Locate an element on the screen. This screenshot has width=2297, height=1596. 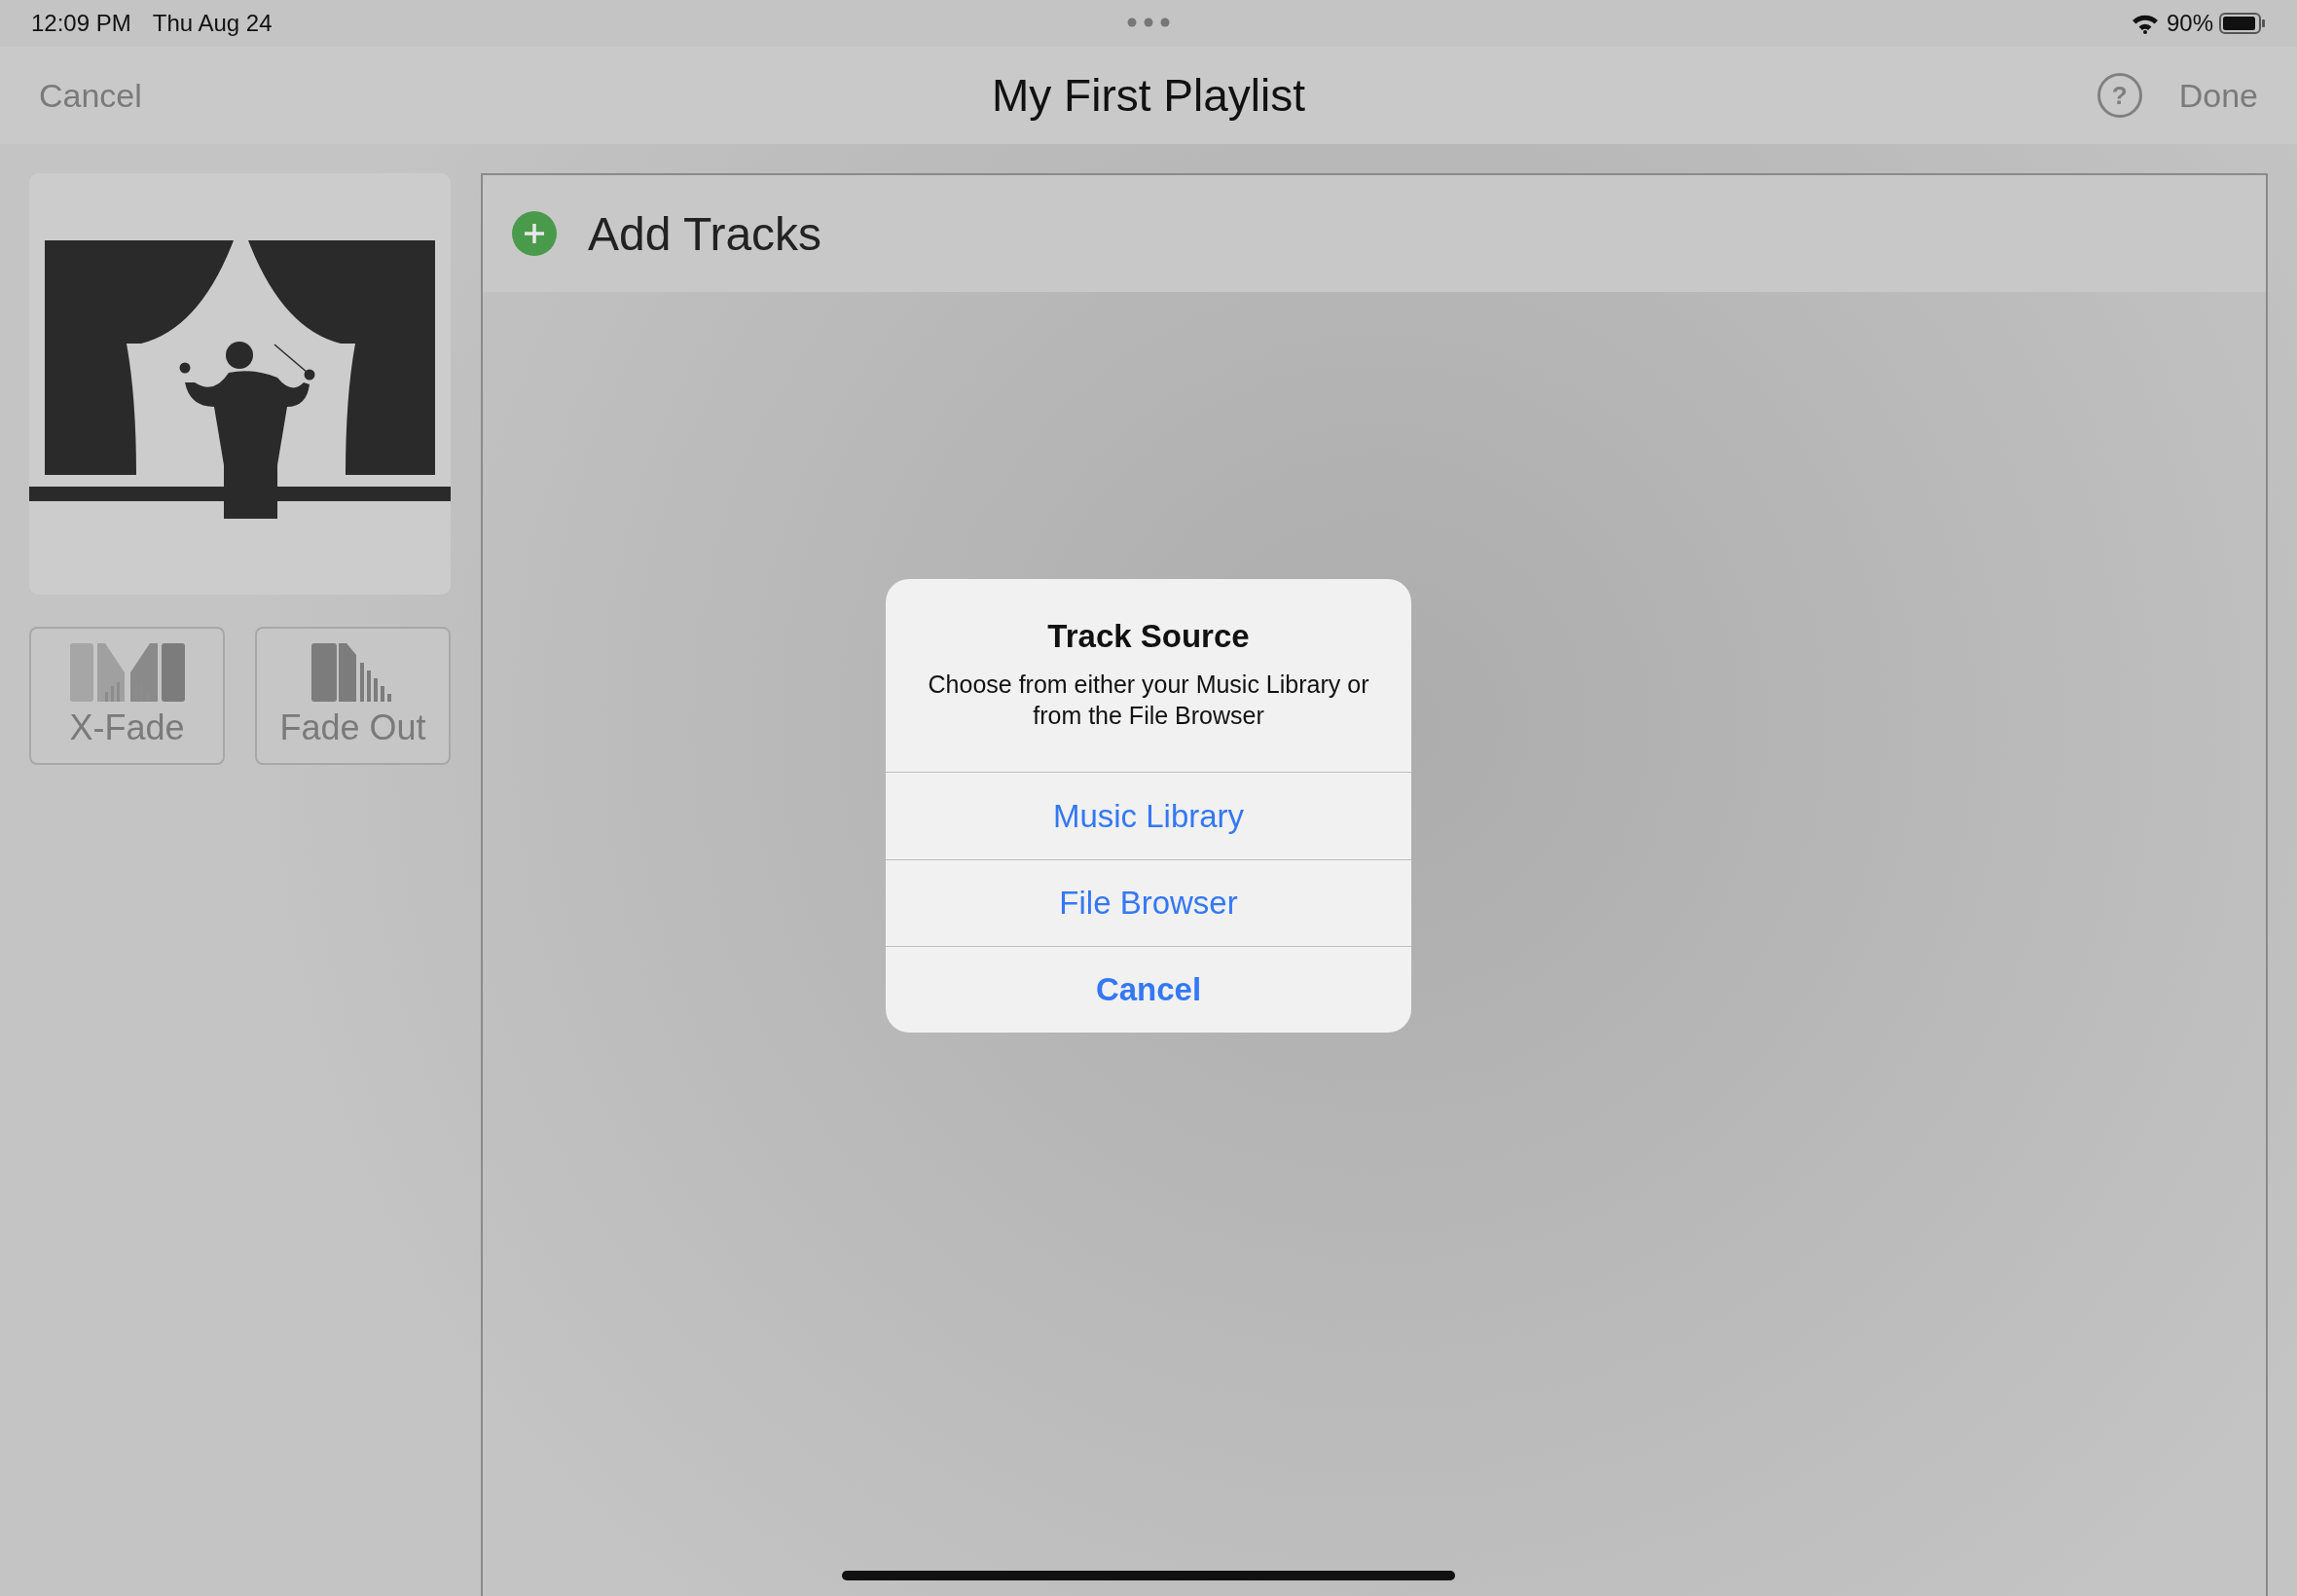
add-tracks-label: Add Tracks is located at coordinates (705, 233).